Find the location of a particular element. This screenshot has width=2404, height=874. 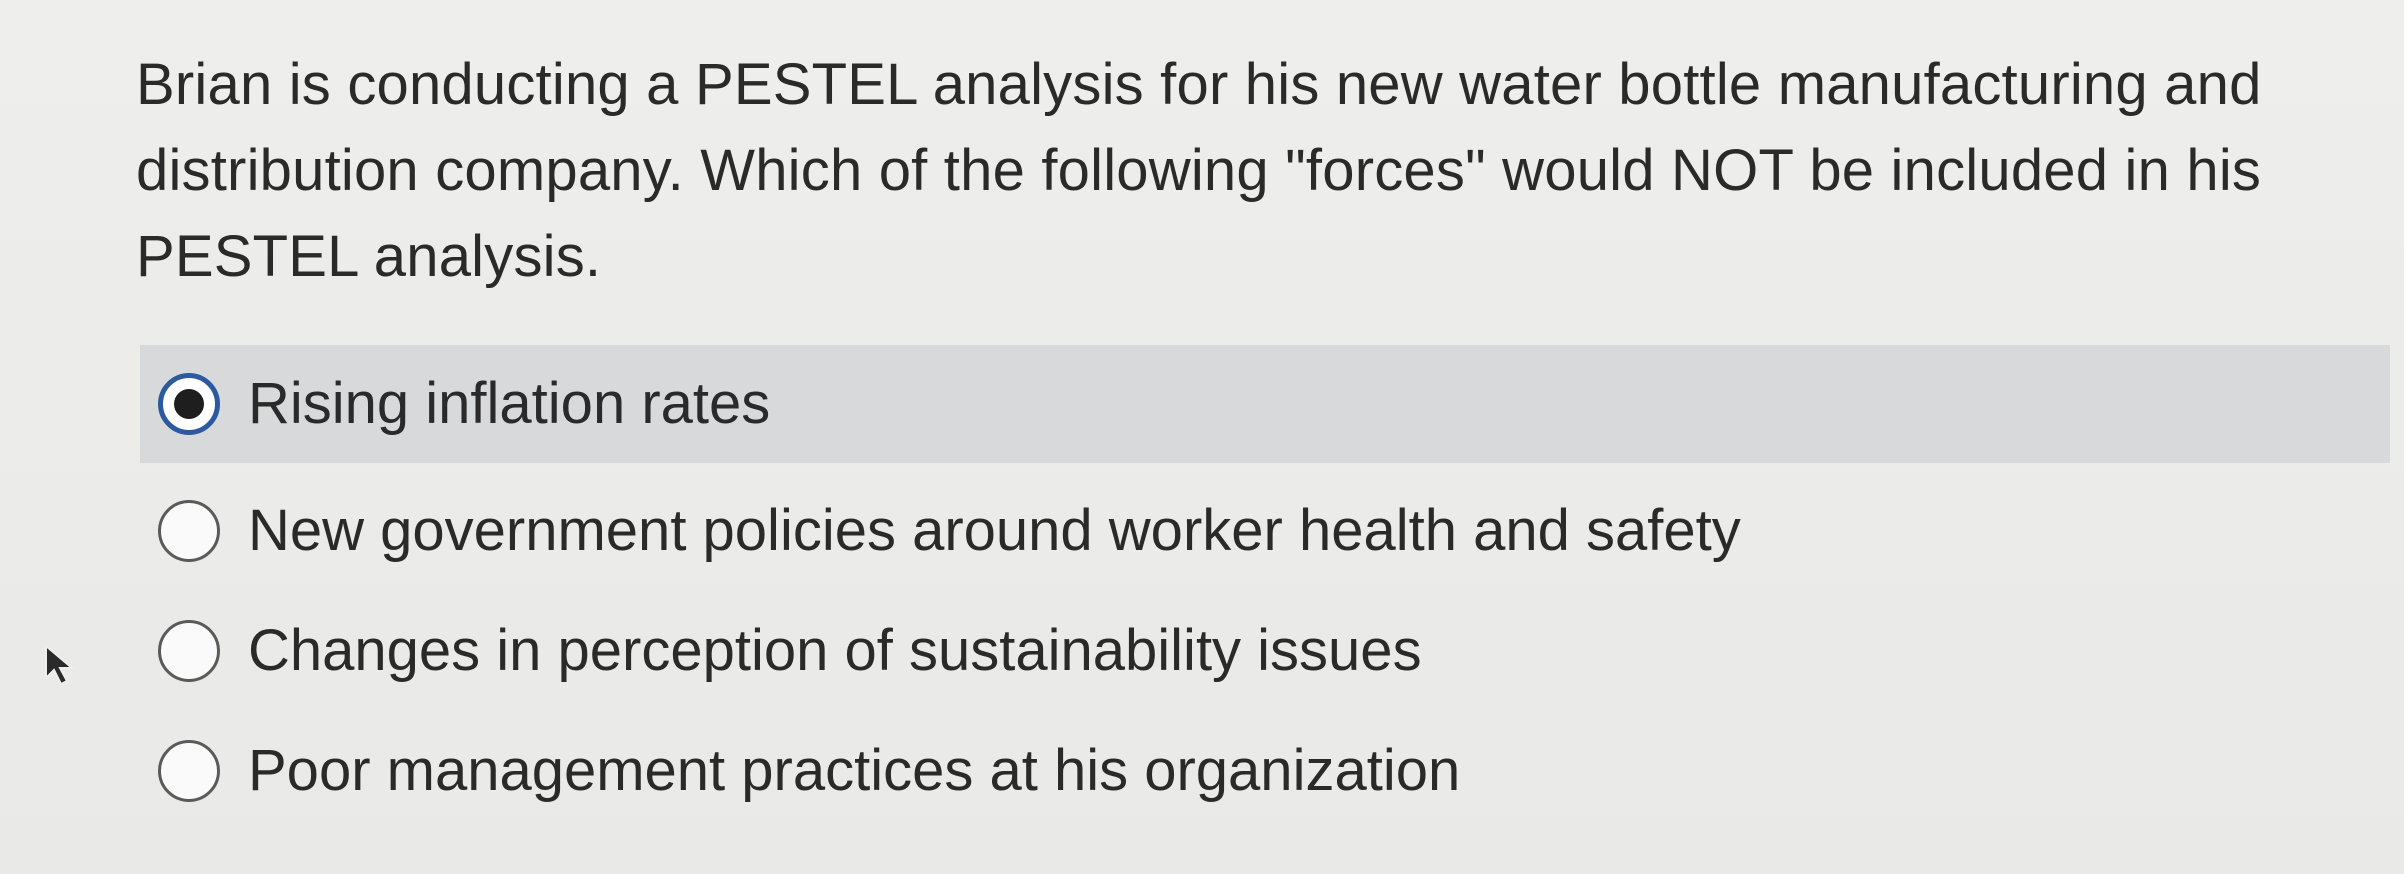

option-label: Rising inflation rates is located at coordinates (509, 403).